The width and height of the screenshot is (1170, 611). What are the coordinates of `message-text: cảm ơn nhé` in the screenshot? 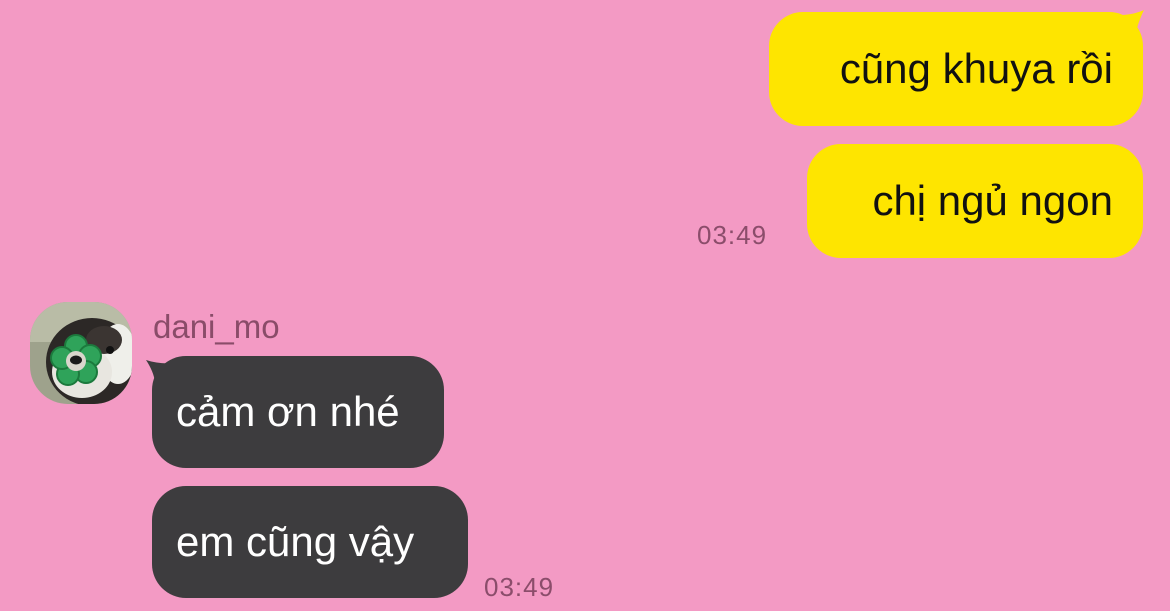 It's located at (288, 411).